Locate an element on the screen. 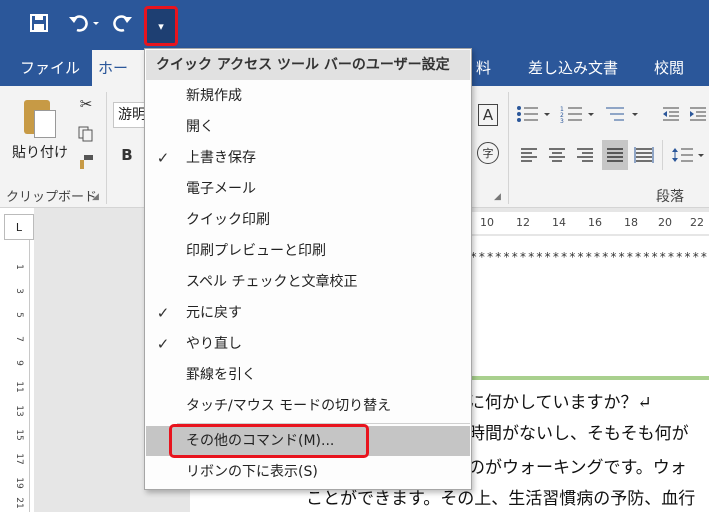 This screenshot has width=709, height=512. menu-item-label: 開く is located at coordinates (200, 127).